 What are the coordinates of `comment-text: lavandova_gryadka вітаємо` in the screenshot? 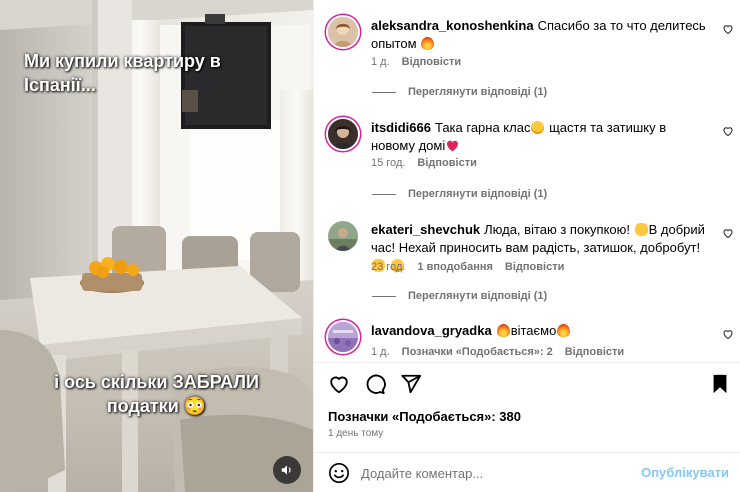 It's located at (538, 331).